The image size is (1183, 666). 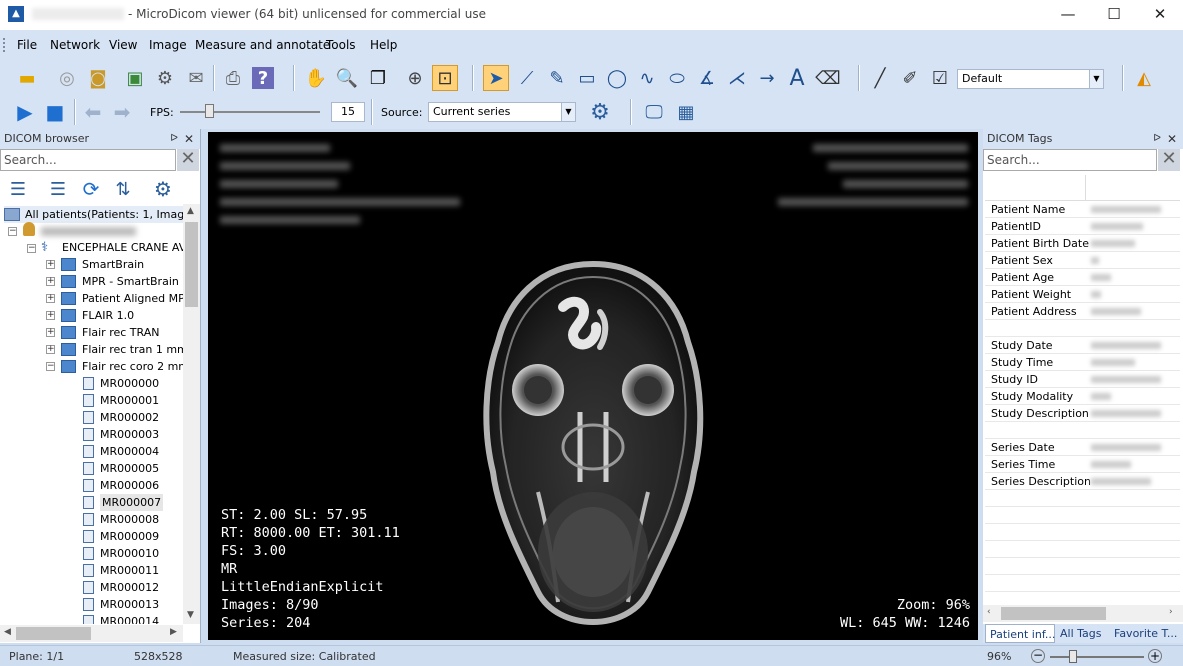 What do you see at coordinates (496, 78) in the screenshot?
I see `select-pointer-icon: ➤` at bounding box center [496, 78].